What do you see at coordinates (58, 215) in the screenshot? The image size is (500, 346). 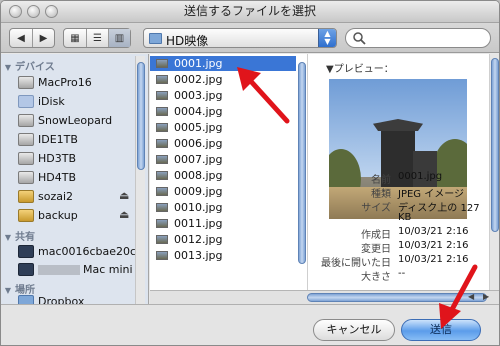 I see `sidebar-item-label: backup` at bounding box center [58, 215].